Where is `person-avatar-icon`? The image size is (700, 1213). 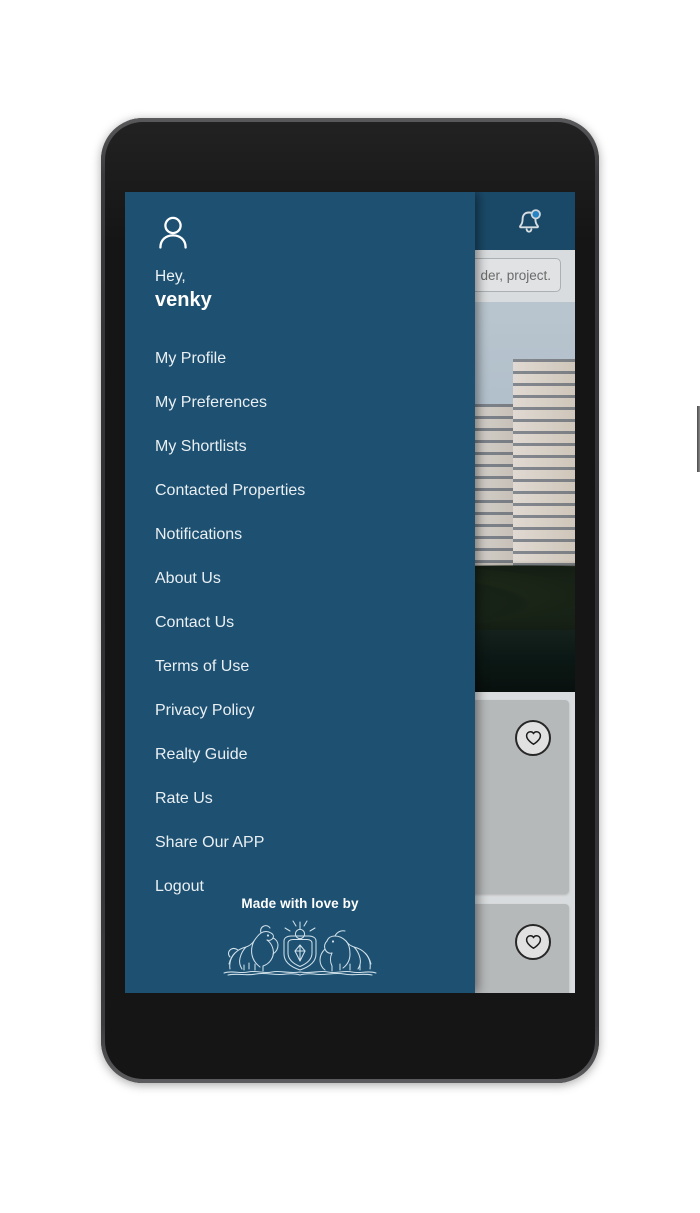
person-avatar-icon is located at coordinates (173, 232).